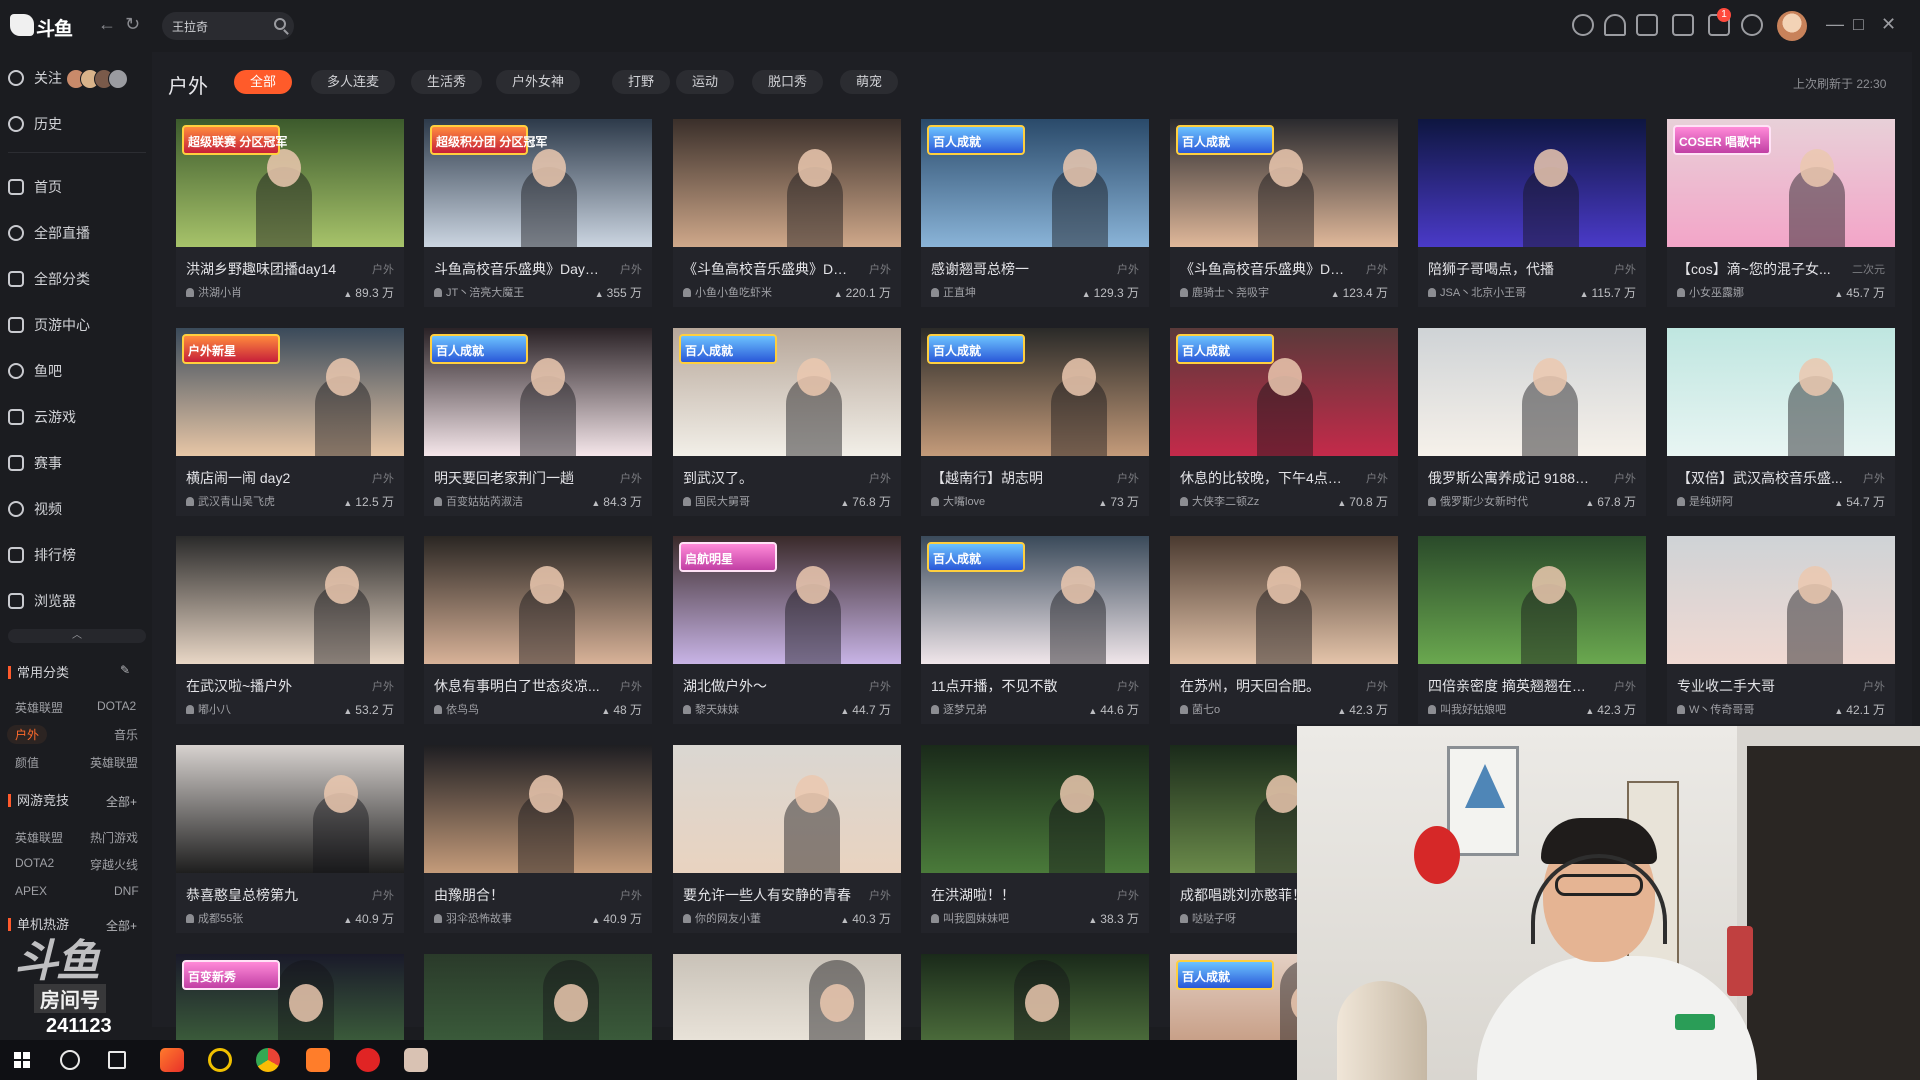 The image size is (1920, 1080). Describe the element at coordinates (77, 555) in the screenshot. I see `sidebar-item-8: 排行榜` at that location.